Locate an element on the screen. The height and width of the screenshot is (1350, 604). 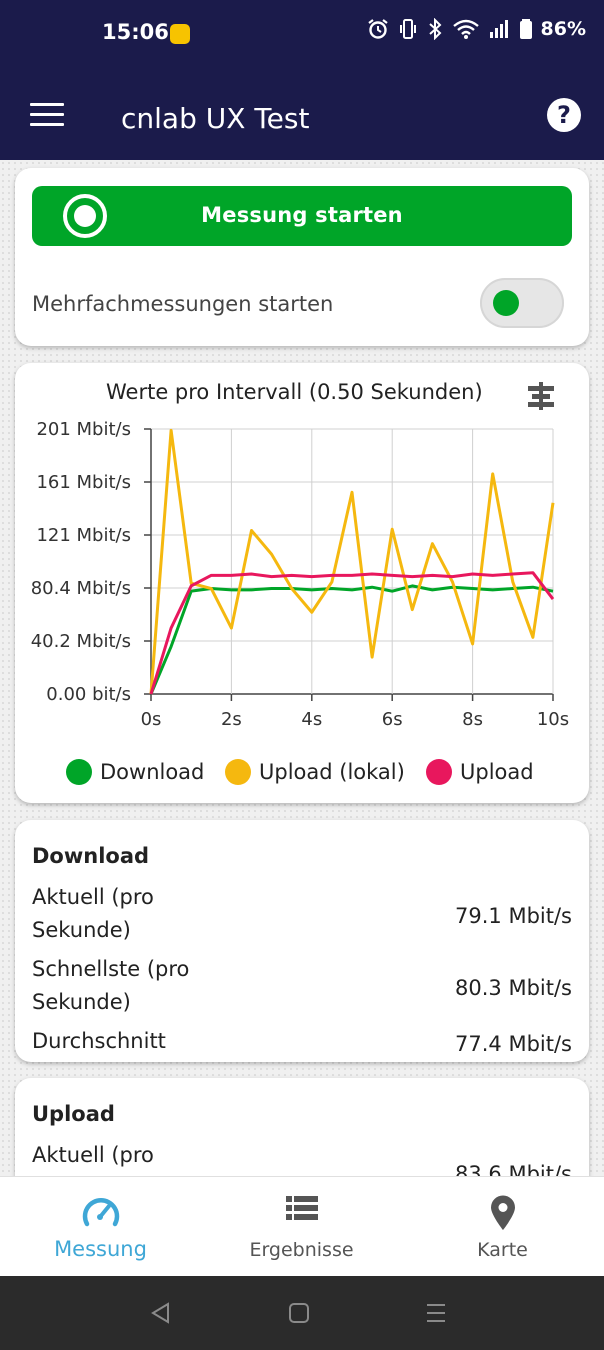
battery-icon is located at coordinates (525, 29).